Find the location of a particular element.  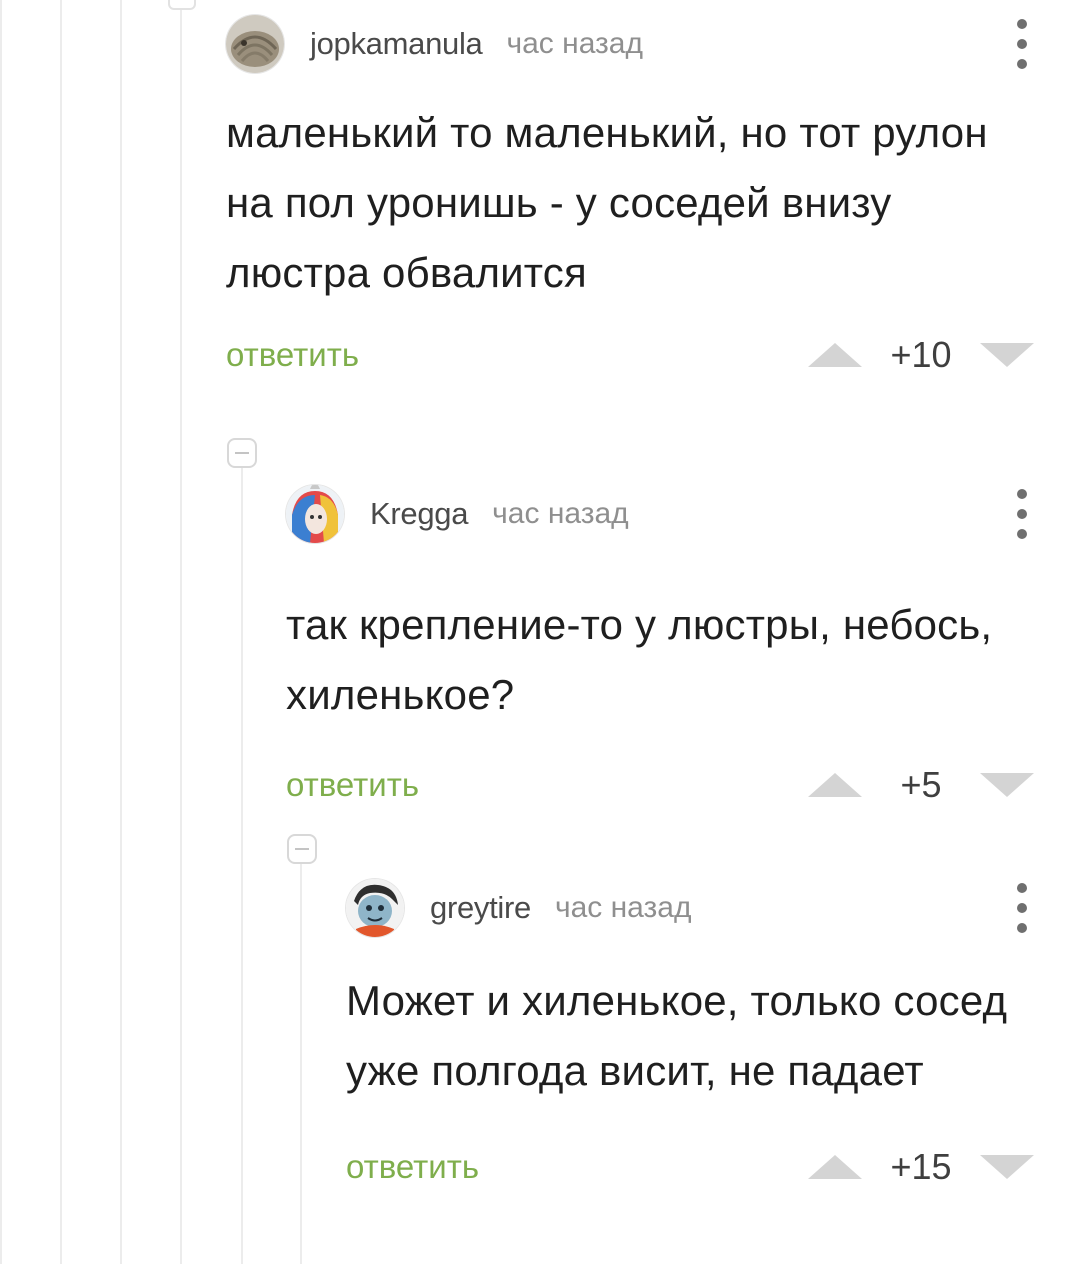

comment-score: +15 is located at coordinates (921, 1166).